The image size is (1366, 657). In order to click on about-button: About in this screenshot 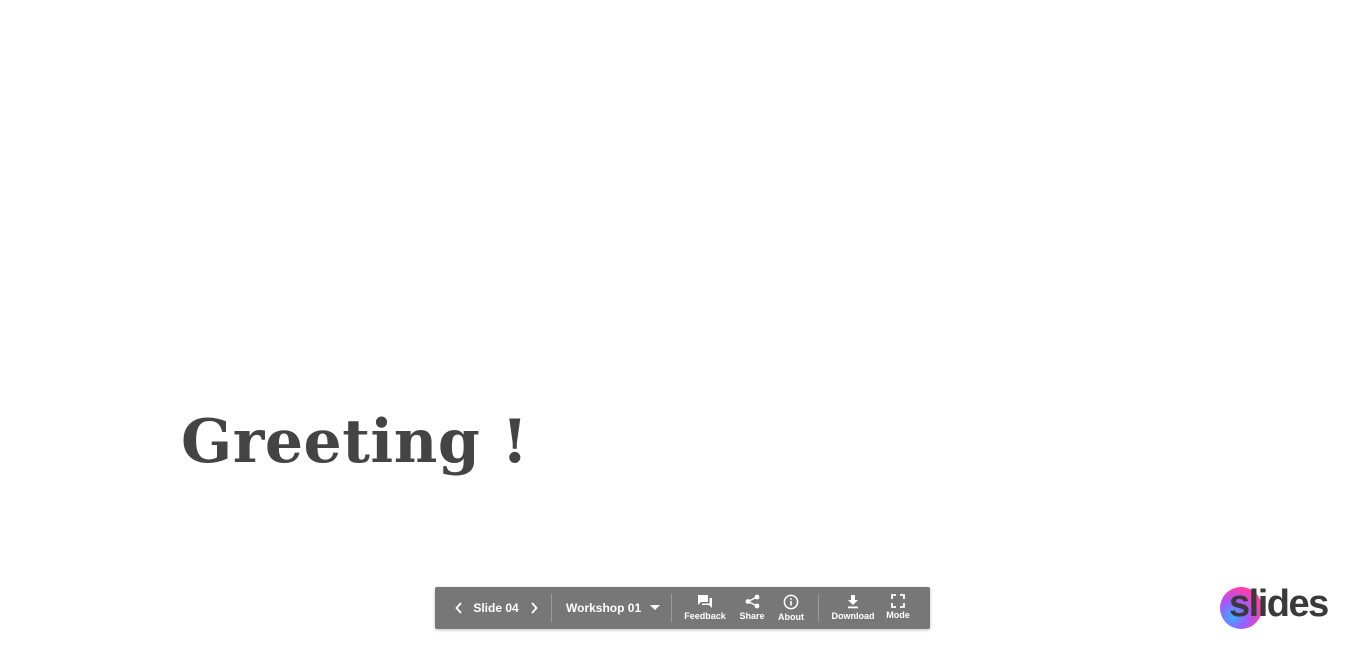, I will do `click(791, 608)`.